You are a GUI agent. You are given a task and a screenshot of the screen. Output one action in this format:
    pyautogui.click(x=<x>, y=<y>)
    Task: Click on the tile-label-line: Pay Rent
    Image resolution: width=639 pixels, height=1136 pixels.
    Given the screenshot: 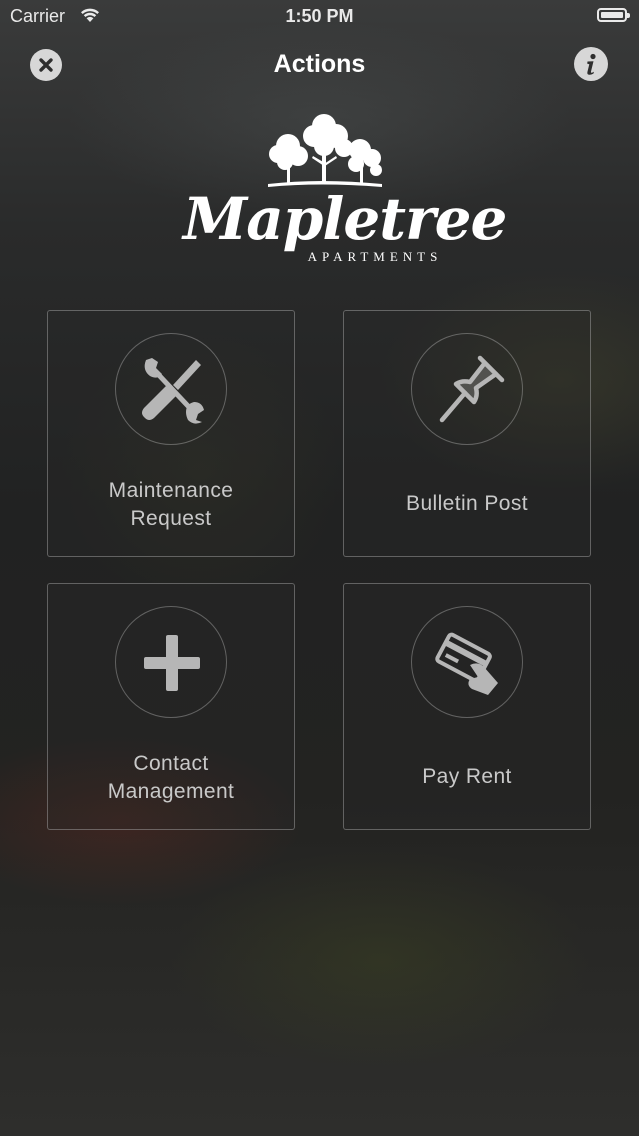 What is the action you would take?
    pyautogui.click(x=467, y=776)
    